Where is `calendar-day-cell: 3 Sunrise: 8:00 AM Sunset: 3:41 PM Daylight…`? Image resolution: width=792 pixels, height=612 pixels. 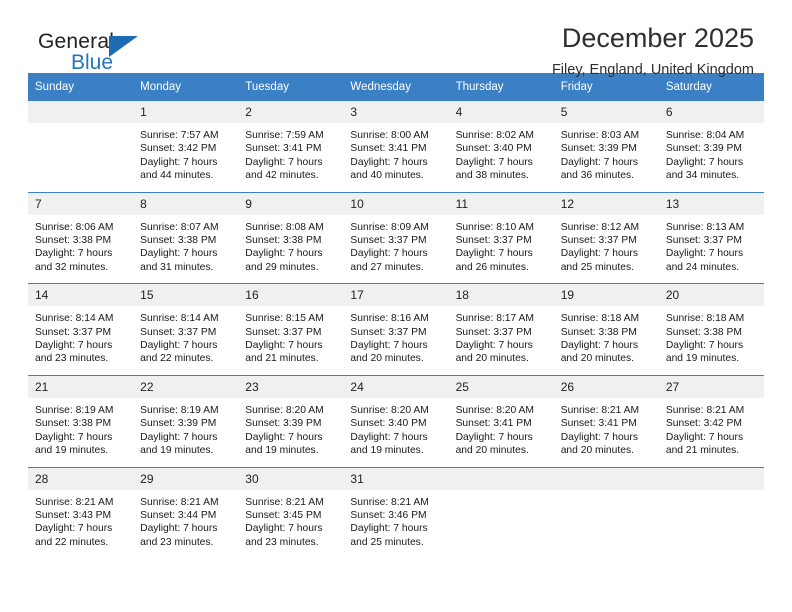
calendar-day-cell: 3 Sunrise: 8:00 AM Sunset: 3:41 PM Daylight… is located at coordinates (396, 147).